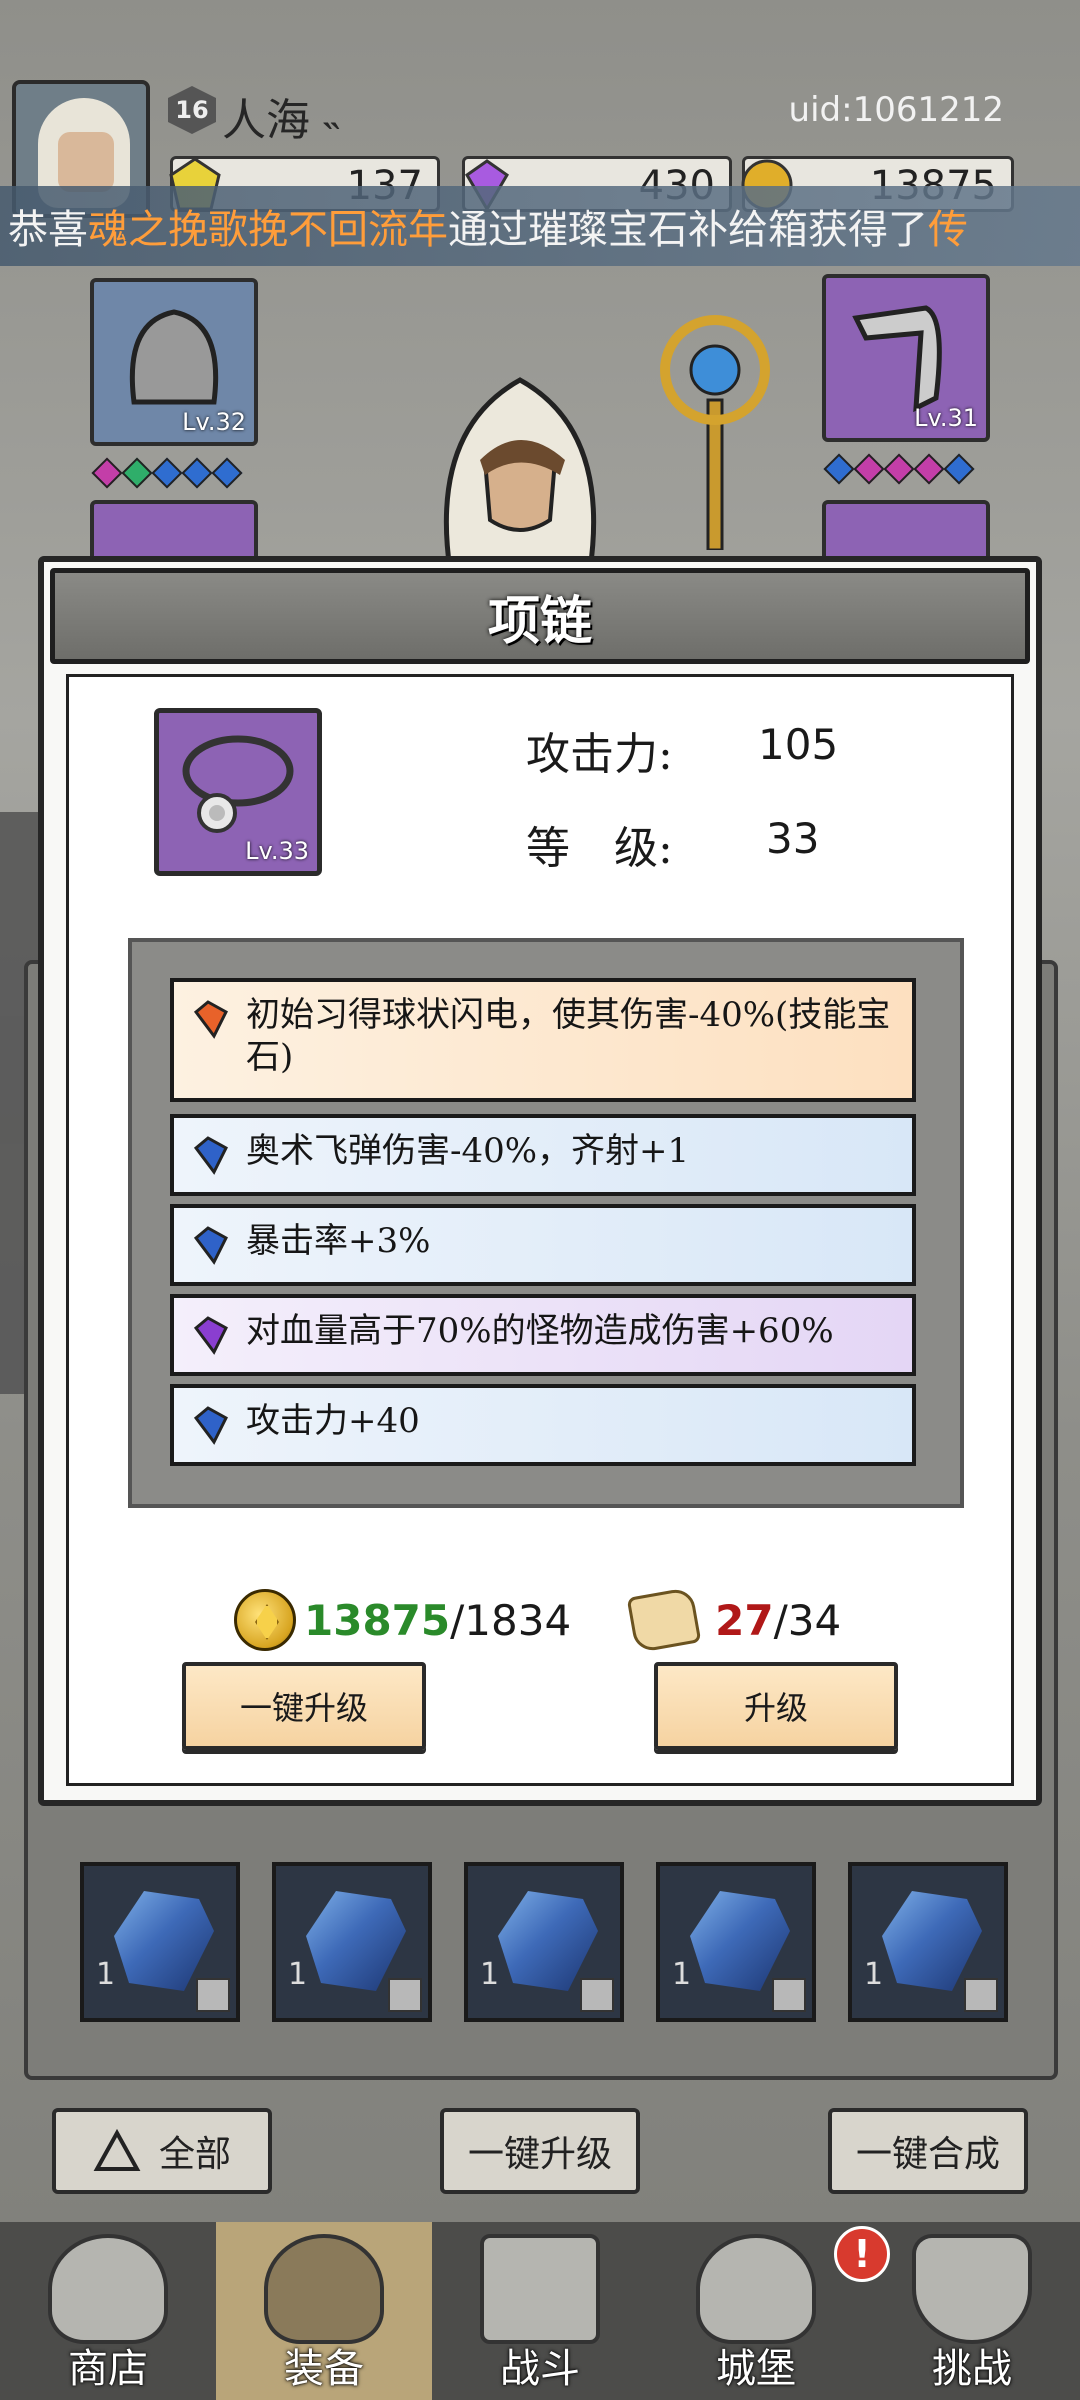  Describe the element at coordinates (948, 230) in the screenshot. I see `ticker-tail: 传` at that location.